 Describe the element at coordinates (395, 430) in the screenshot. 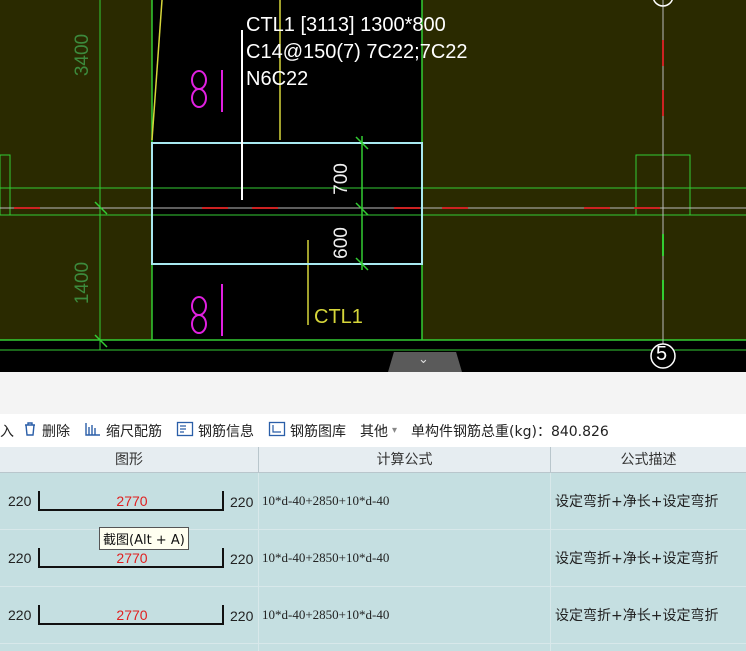

I see `caret-down-icon: ▾` at that location.